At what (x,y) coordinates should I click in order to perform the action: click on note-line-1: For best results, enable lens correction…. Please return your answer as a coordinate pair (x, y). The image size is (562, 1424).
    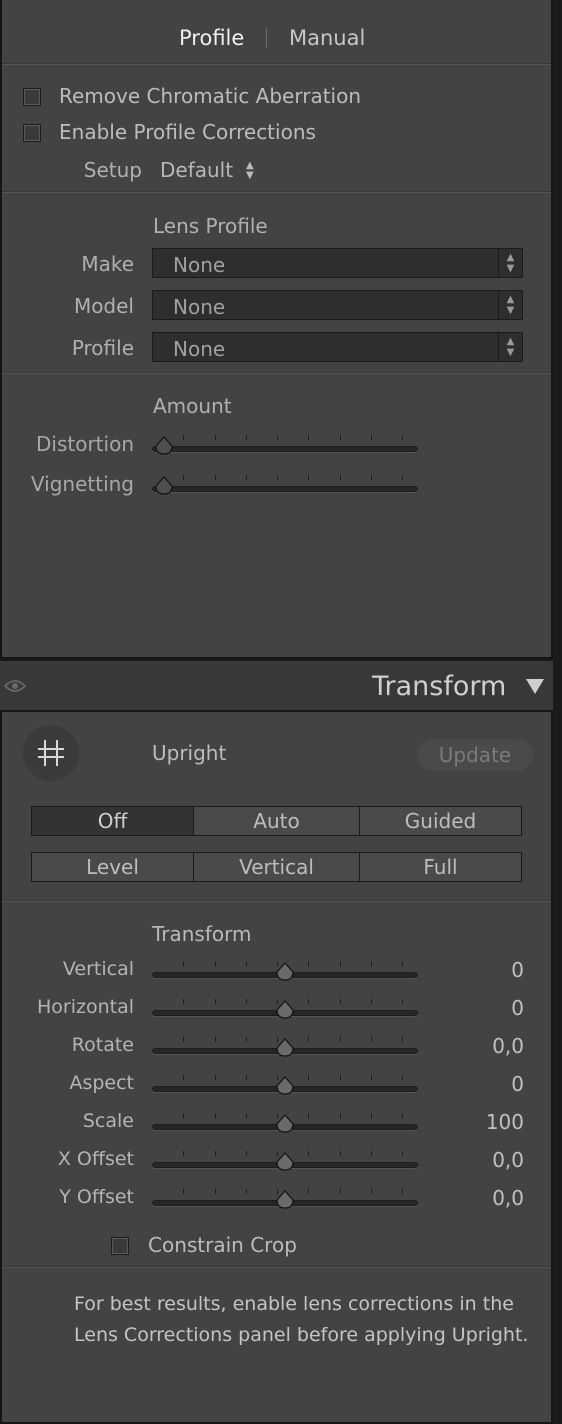
    Looking at the image, I should click on (294, 1304).